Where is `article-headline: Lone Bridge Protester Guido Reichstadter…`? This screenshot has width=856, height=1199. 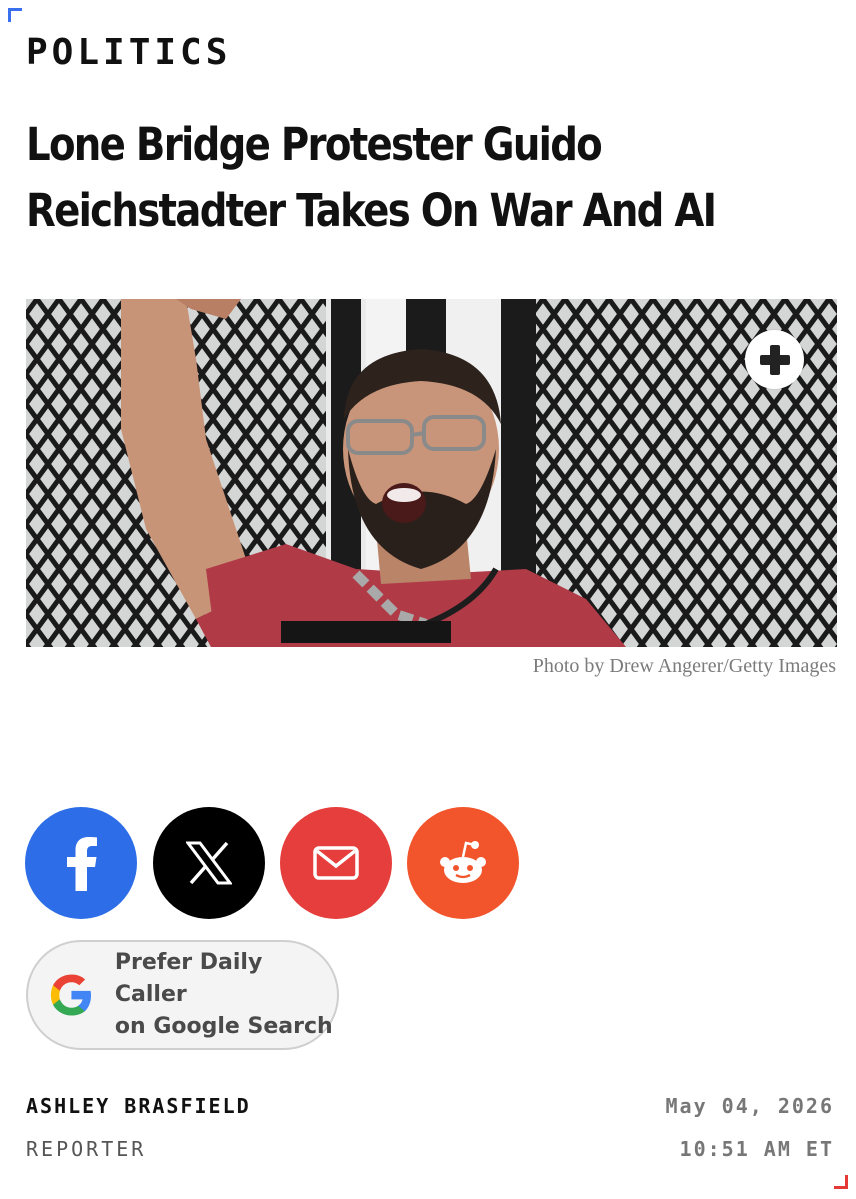
article-headline: Lone Bridge Protester Guido Reichstadter… is located at coordinates (371, 178).